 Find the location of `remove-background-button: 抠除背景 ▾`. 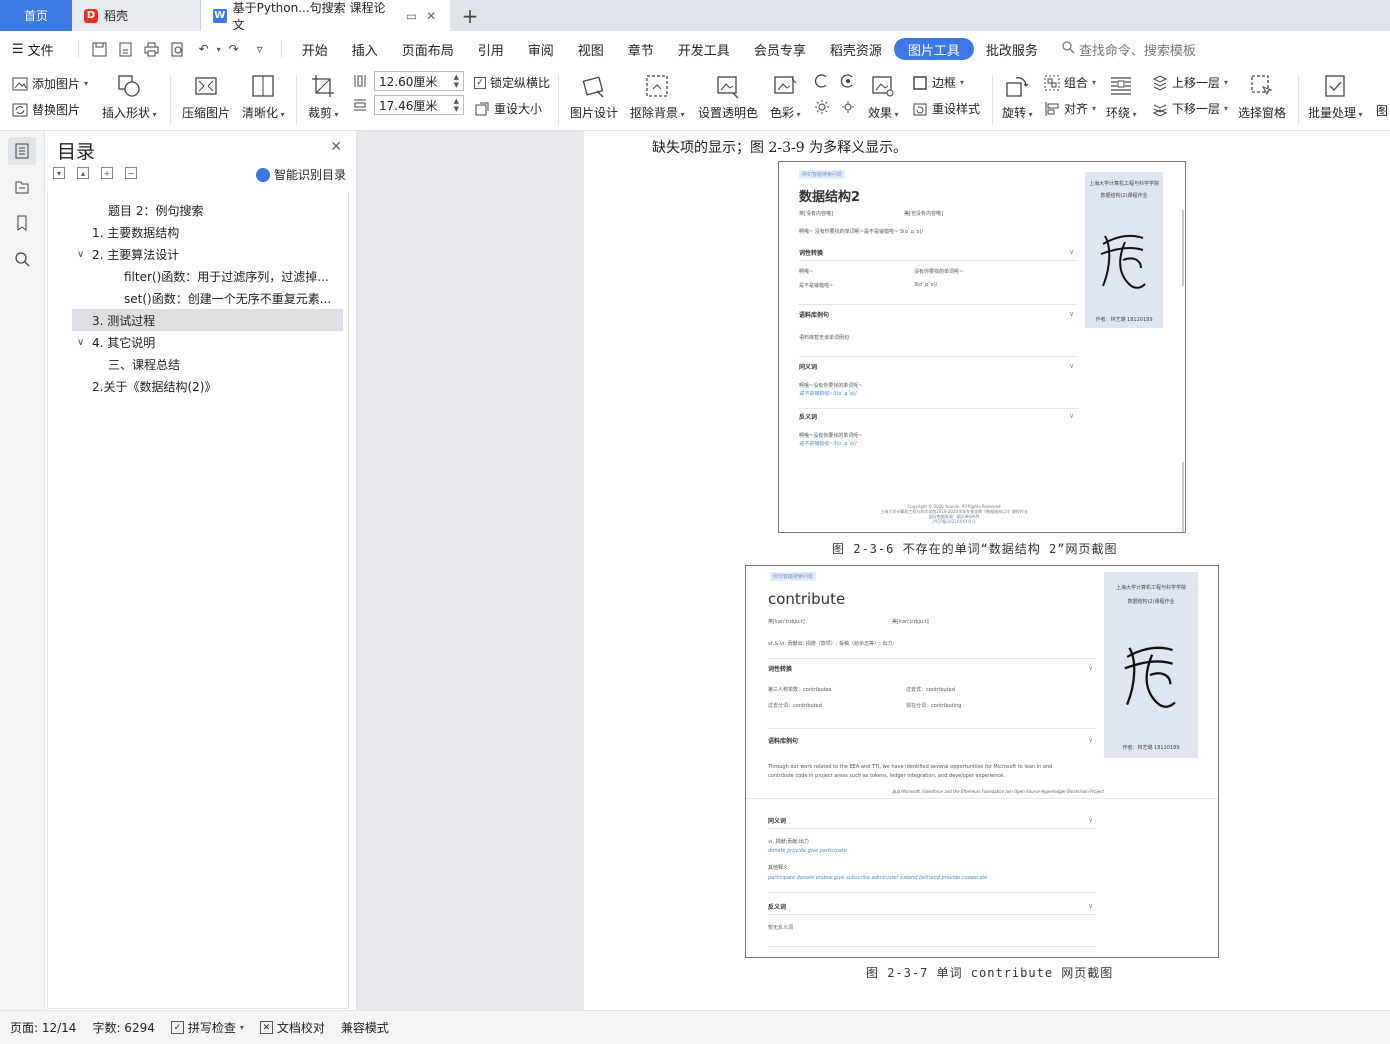

remove-background-button: 抠除背景 ▾ is located at coordinates (657, 97).